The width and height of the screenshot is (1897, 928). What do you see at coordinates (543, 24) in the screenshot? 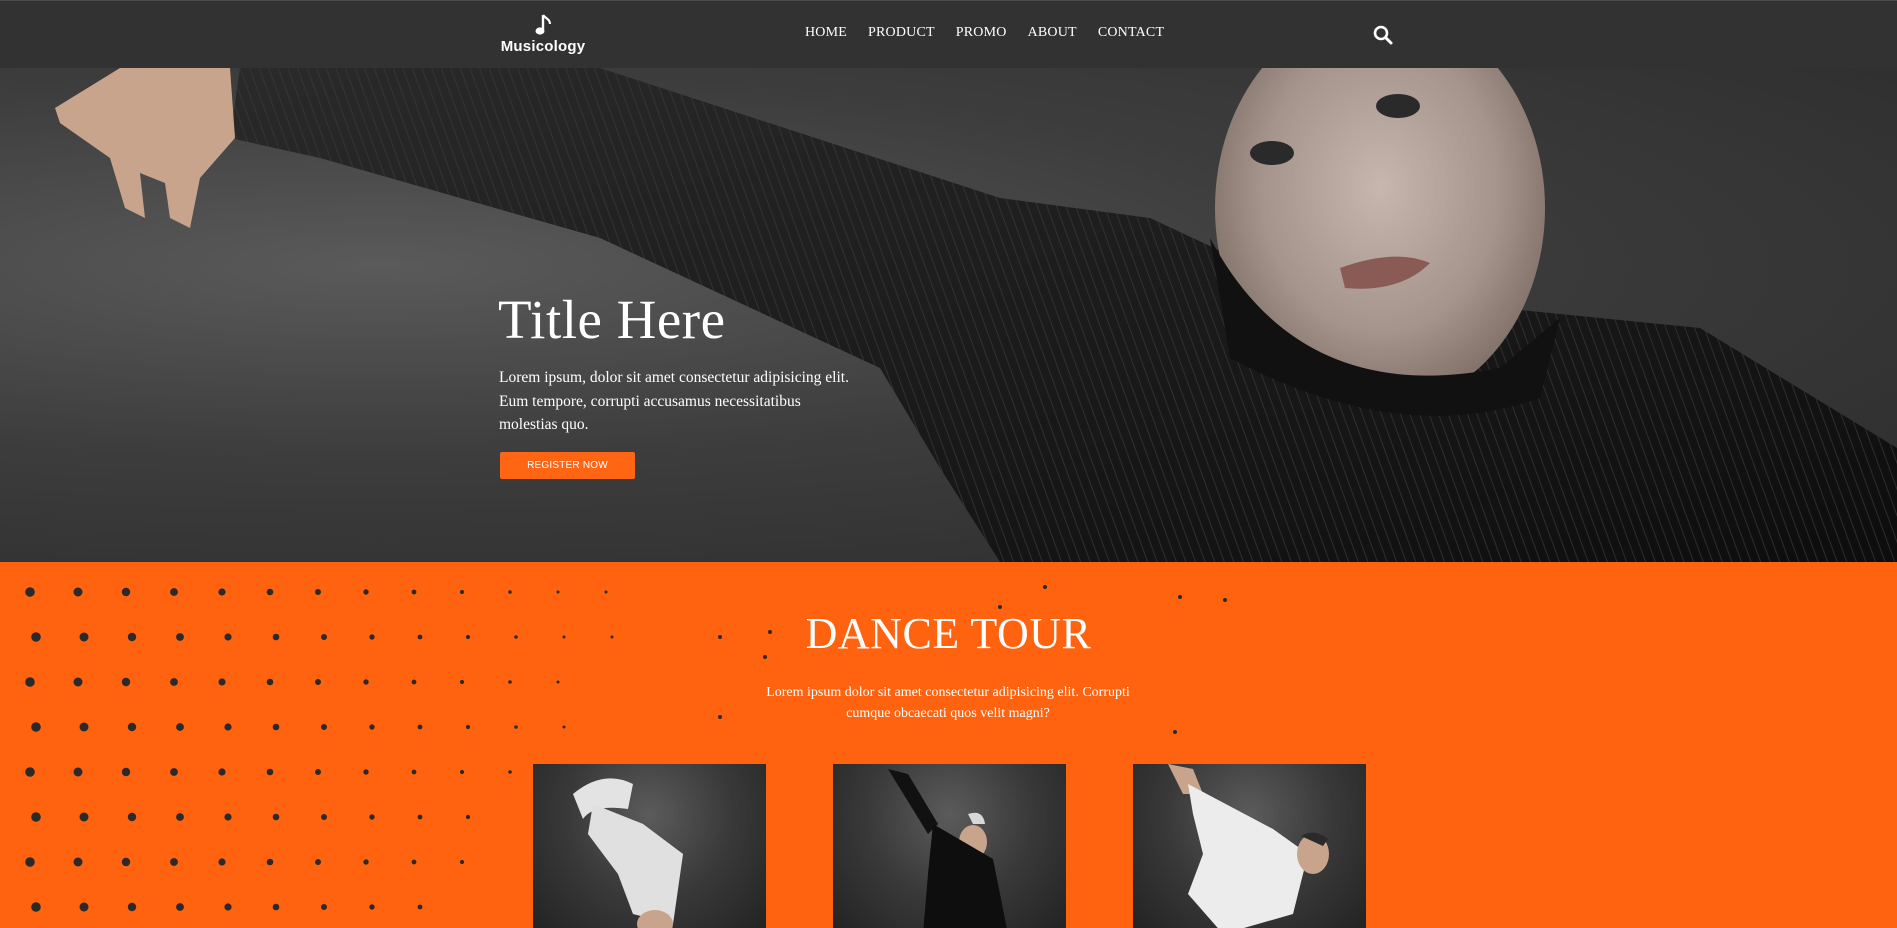
I see `music-note-icon` at bounding box center [543, 24].